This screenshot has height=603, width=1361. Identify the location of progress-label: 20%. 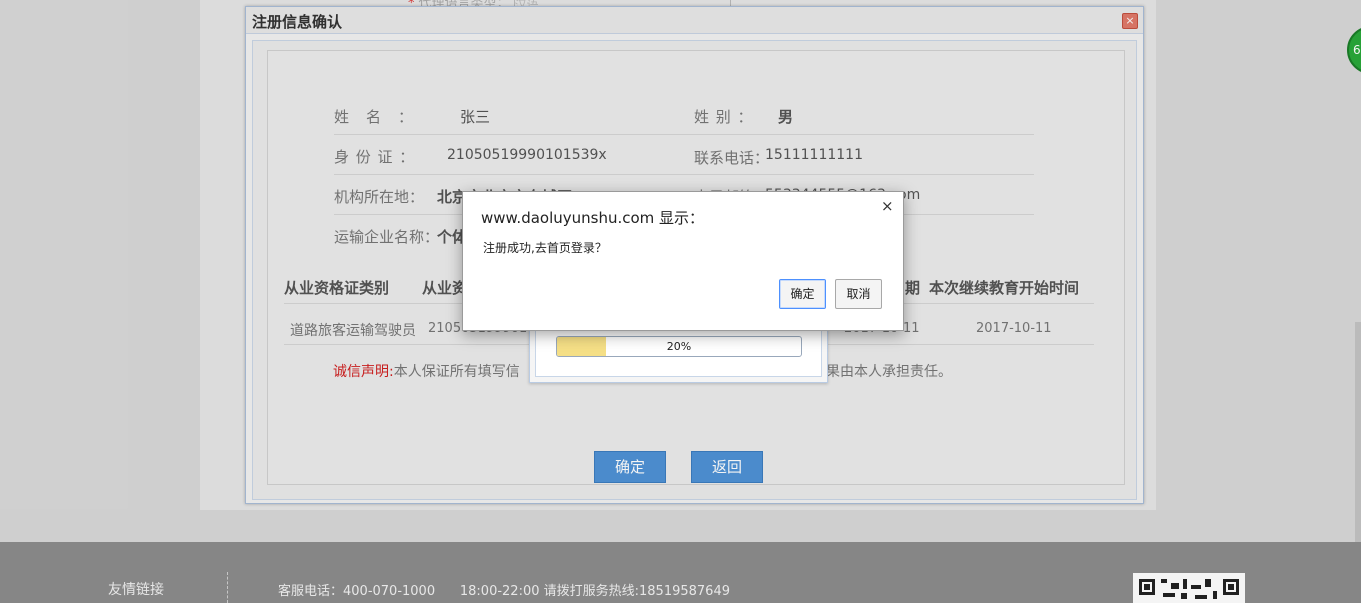
(679, 346).